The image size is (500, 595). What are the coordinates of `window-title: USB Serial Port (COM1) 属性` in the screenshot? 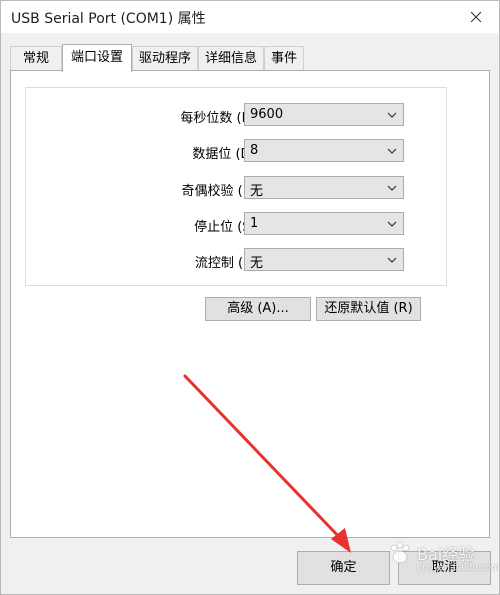 It's located at (108, 19).